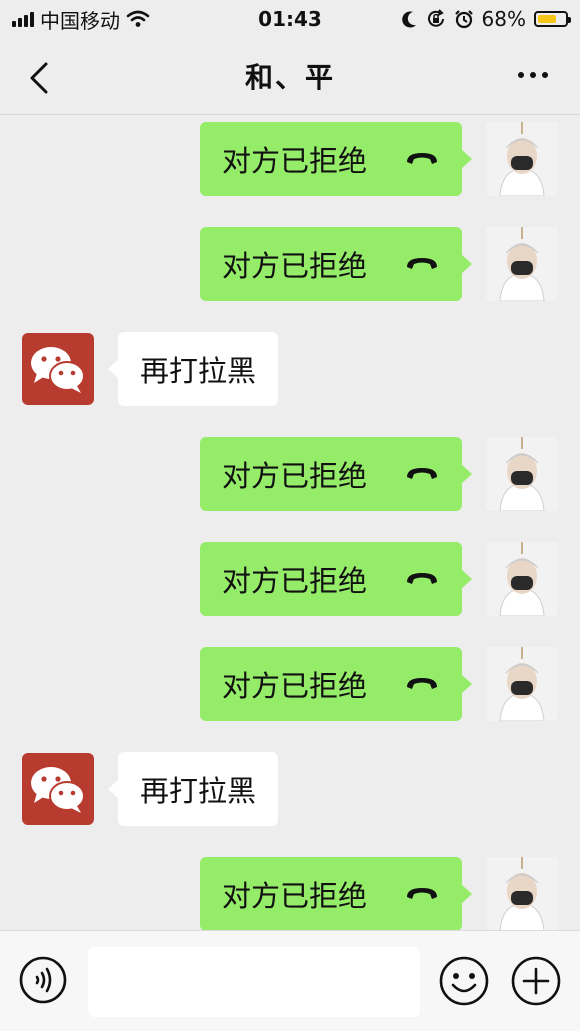  Describe the element at coordinates (533, 75) in the screenshot. I see `more-dots-icon` at that location.